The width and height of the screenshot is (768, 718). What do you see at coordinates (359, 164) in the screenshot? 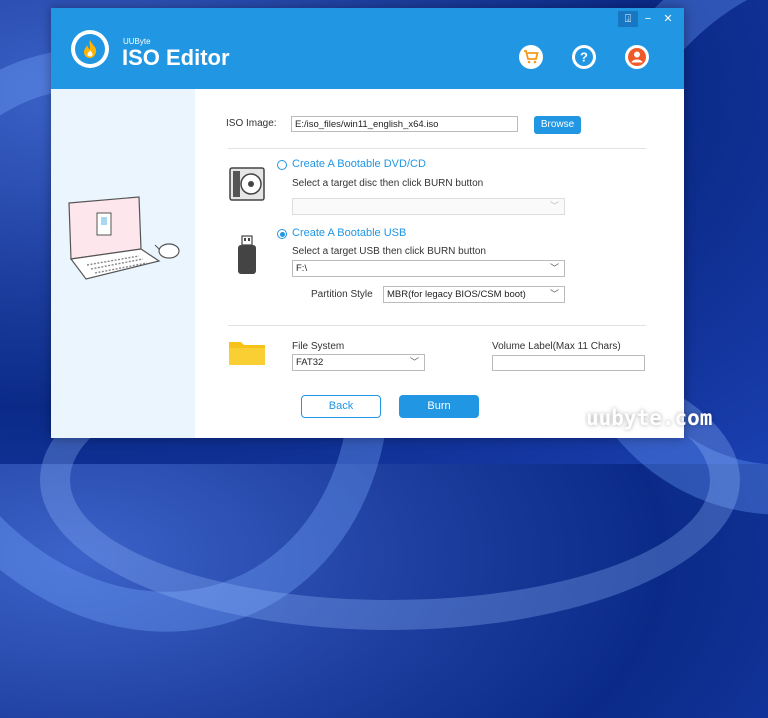
I see `dvd-option-label: Create A Bootable DVD/CD` at bounding box center [359, 164].